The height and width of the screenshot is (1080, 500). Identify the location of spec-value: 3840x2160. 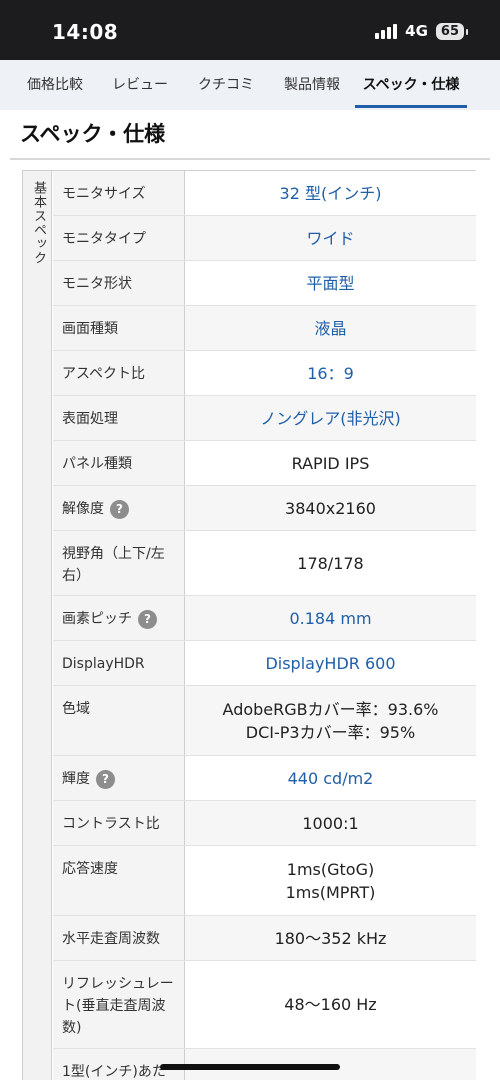
(330, 508).